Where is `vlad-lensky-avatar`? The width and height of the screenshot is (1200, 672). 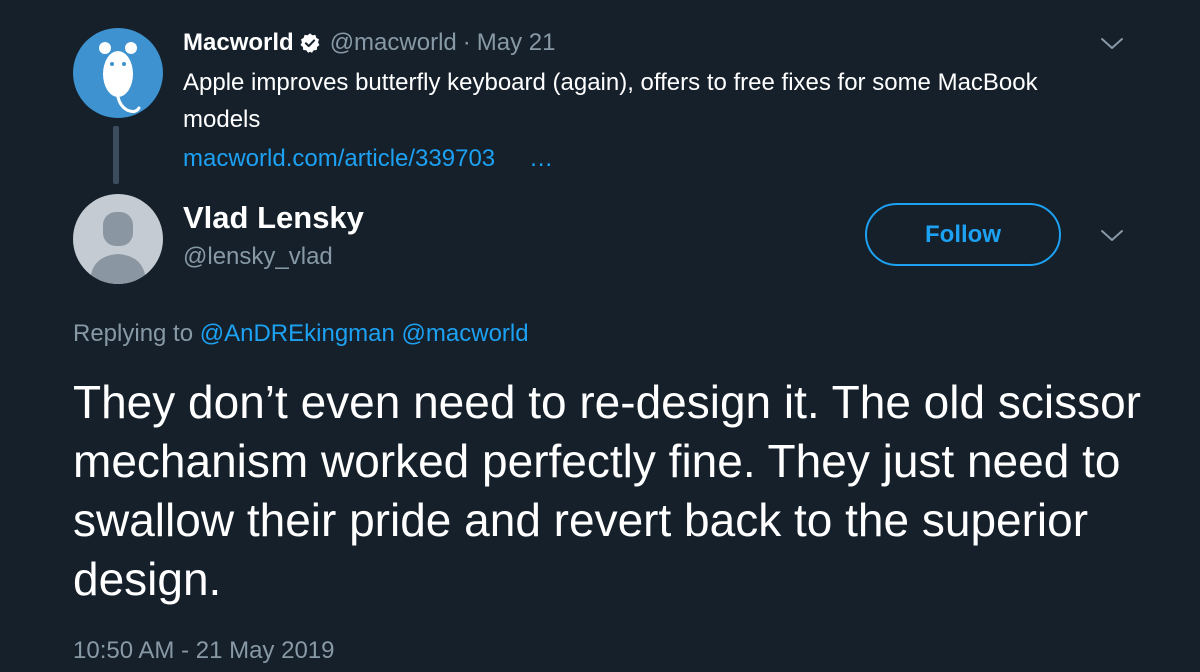
vlad-lensky-avatar is located at coordinates (118, 239).